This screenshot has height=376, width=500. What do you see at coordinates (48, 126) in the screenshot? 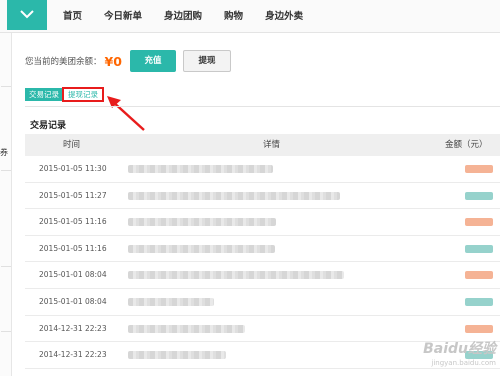
I see `section-title: 交易记录` at bounding box center [48, 126].